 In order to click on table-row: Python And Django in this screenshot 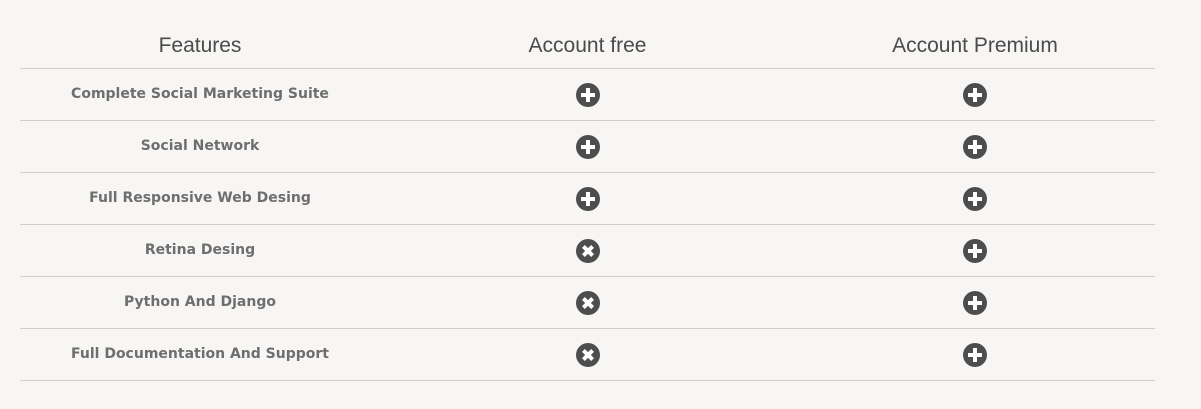, I will do `click(587, 303)`.